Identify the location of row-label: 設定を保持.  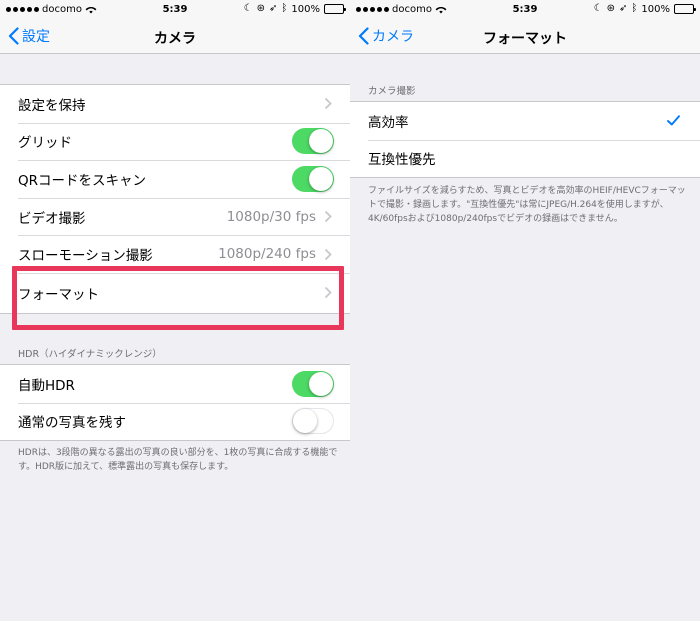
(52, 105).